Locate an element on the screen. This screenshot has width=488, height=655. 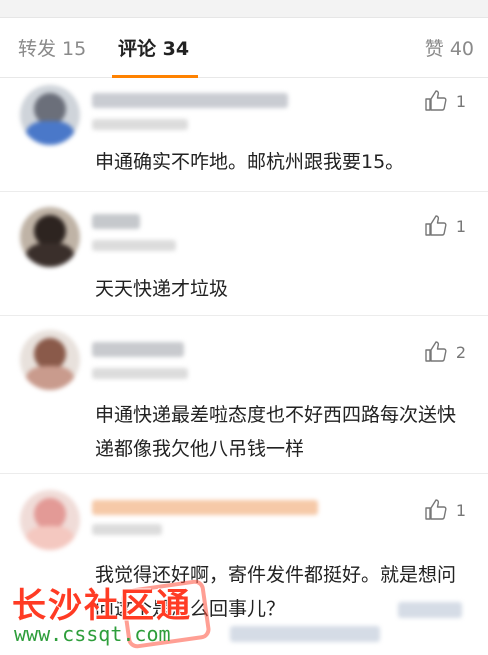
like-button: 2 is located at coordinates (445, 352).